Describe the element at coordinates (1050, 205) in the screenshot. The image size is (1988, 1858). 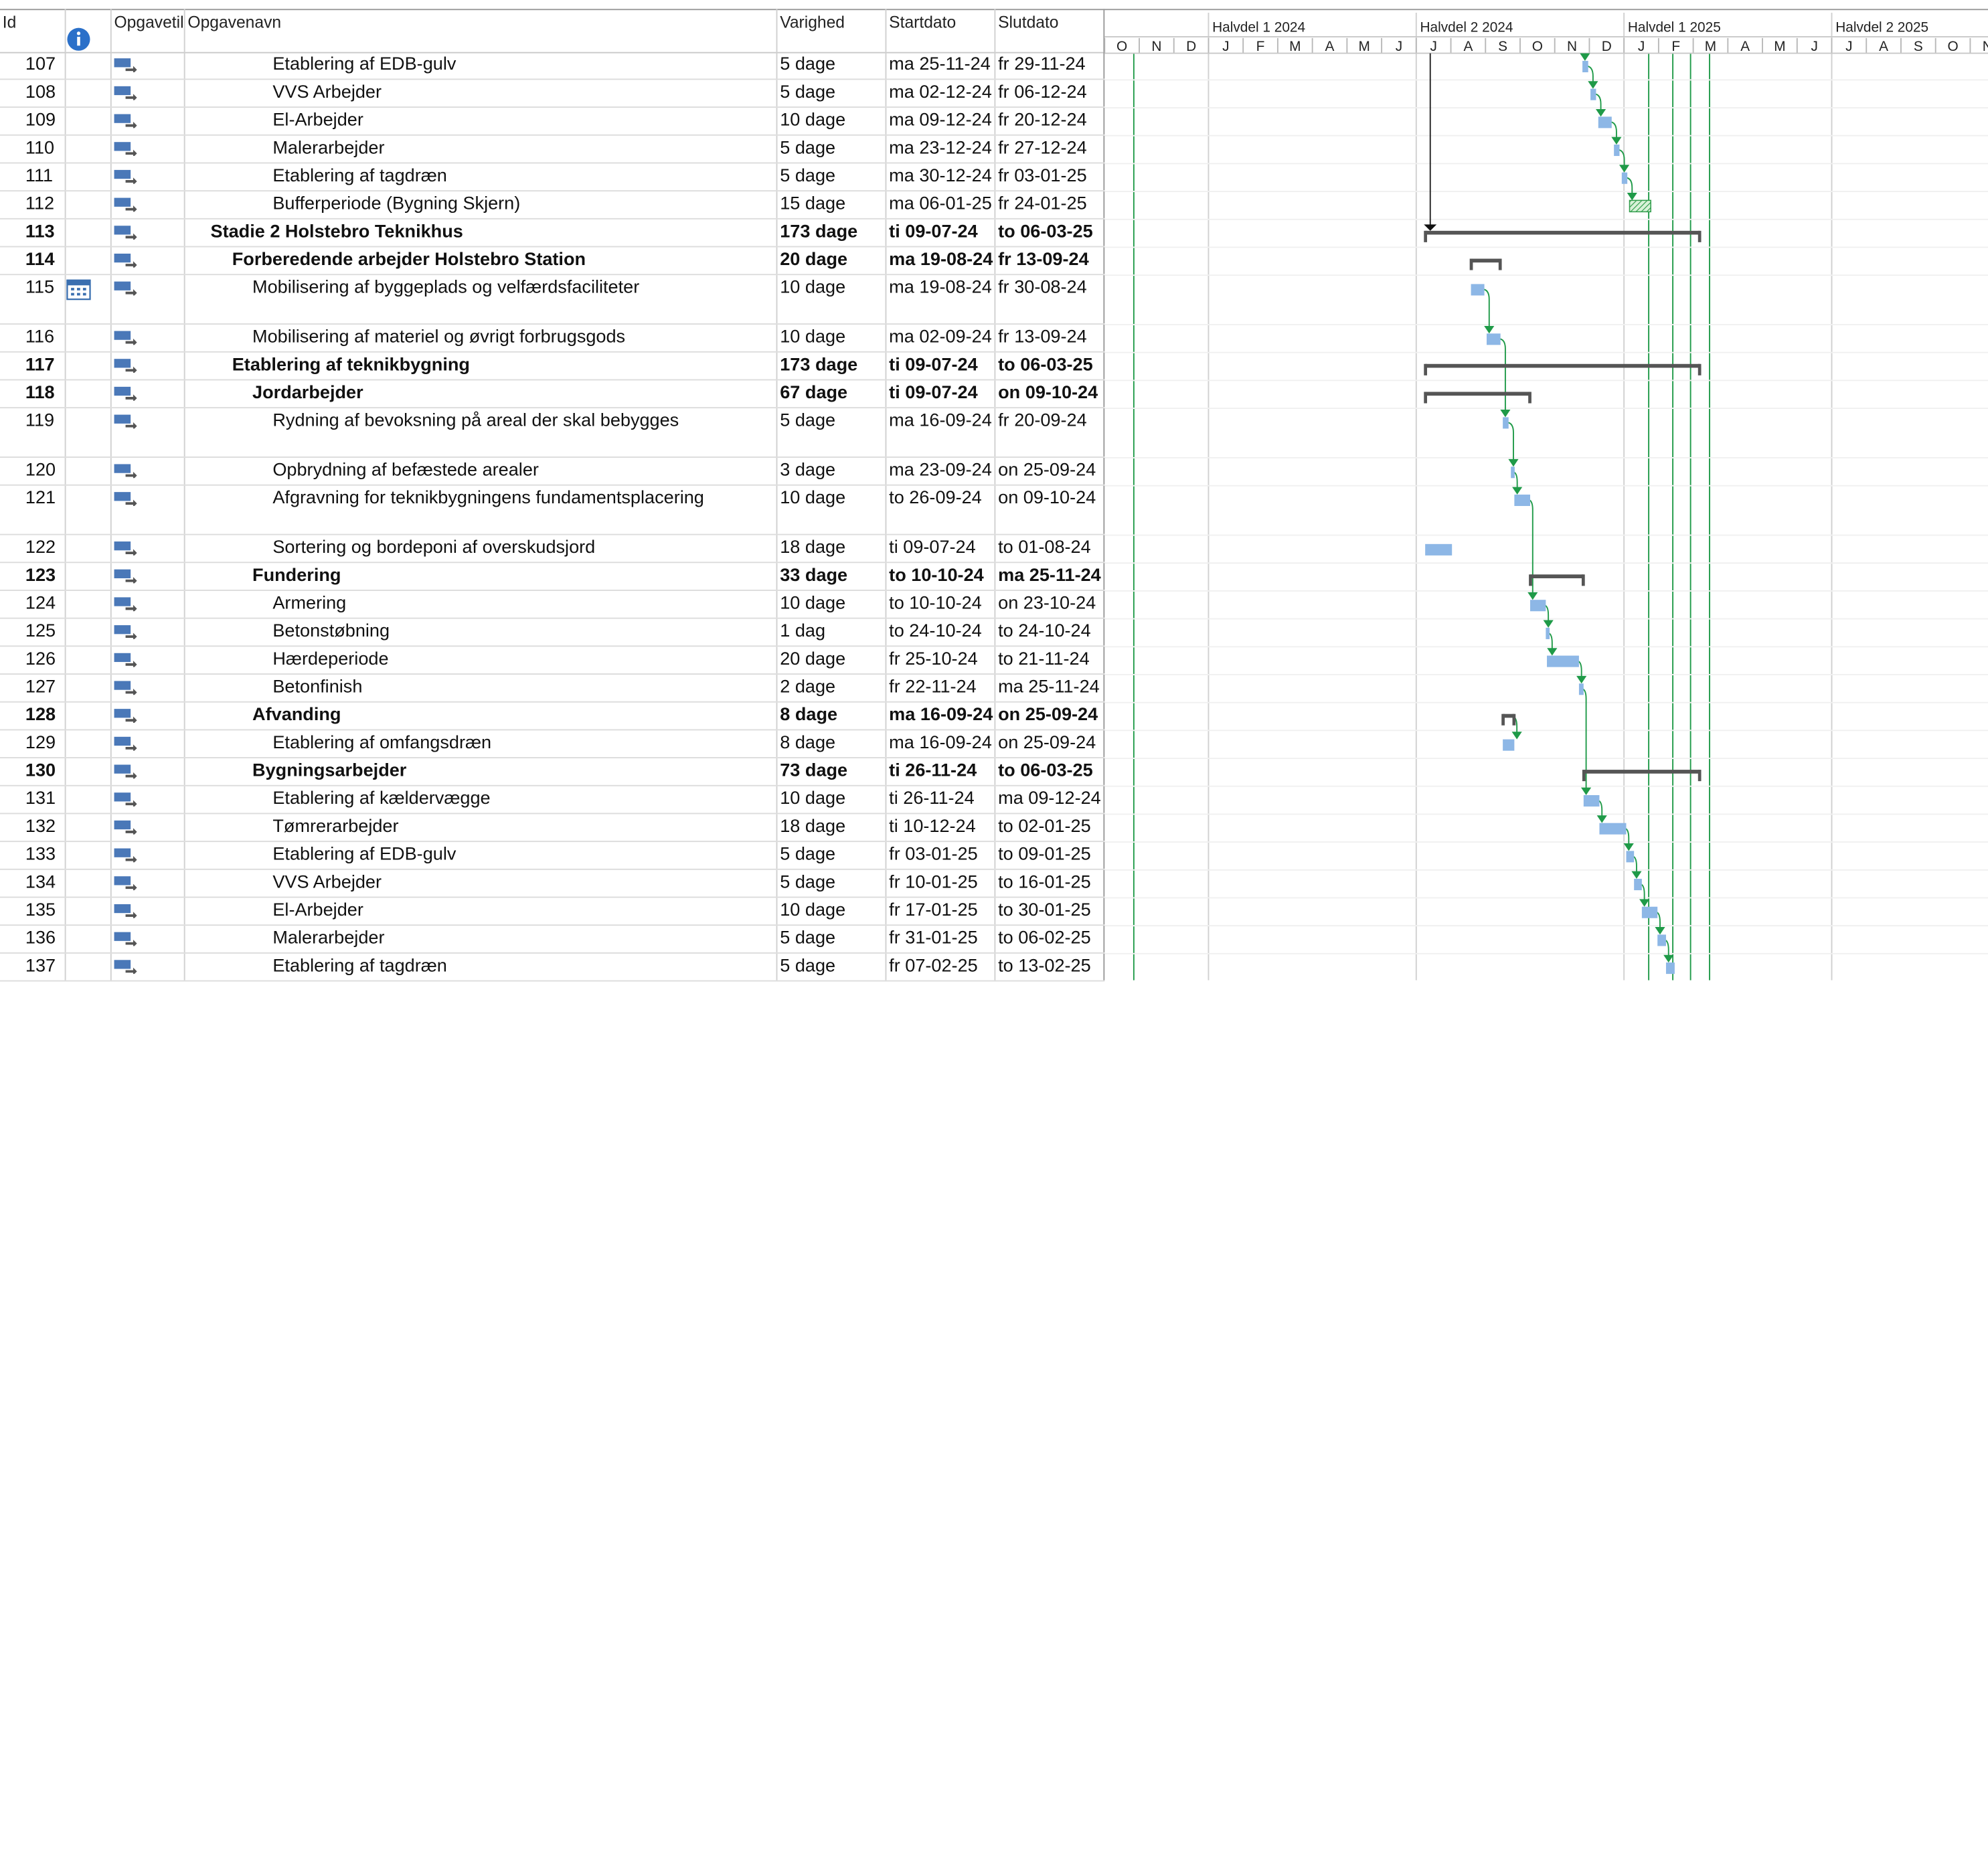
I see `task-end: fr 24-01-25` at that location.